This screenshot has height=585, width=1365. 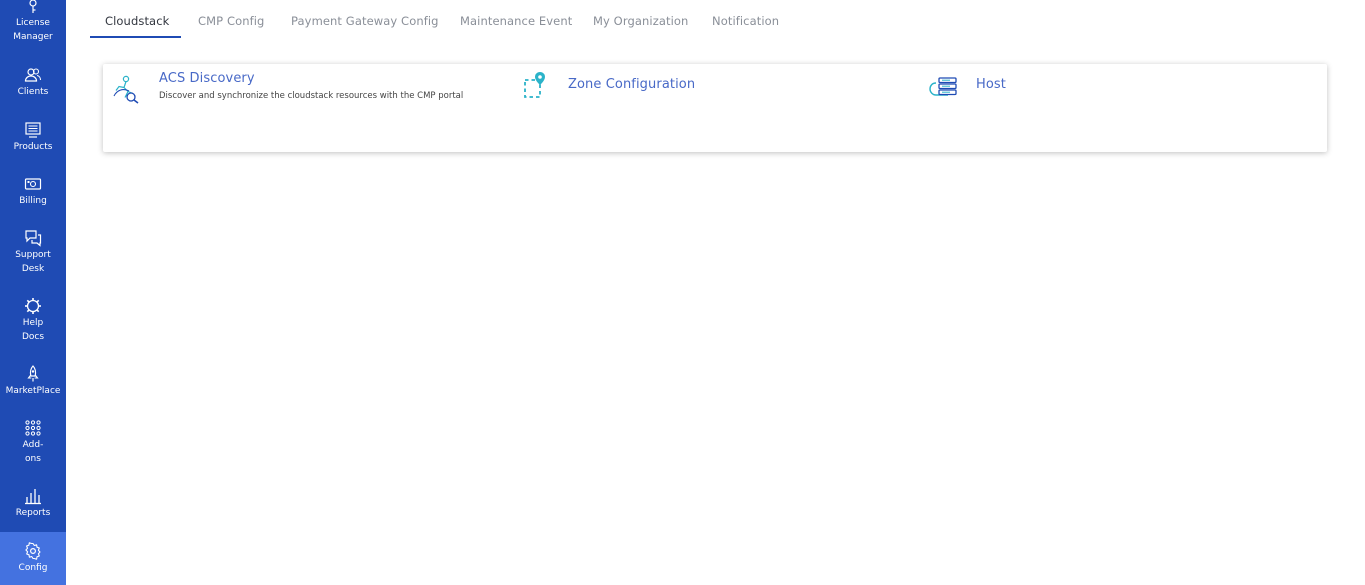 What do you see at coordinates (33, 30) in the screenshot?
I see `sidebar-item-label: License Manager` at bounding box center [33, 30].